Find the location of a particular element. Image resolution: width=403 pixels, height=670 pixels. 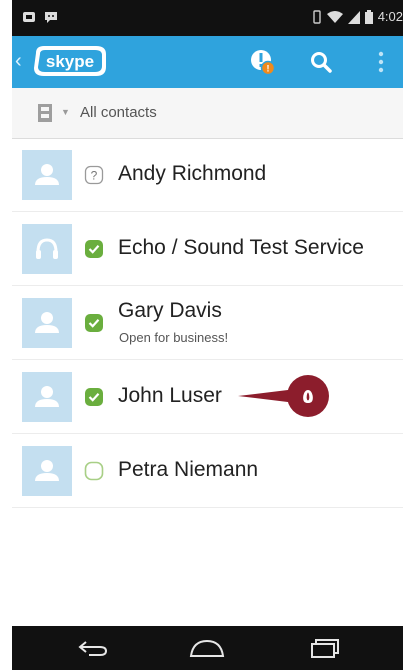

contact-name: Gary Davis is located at coordinates (170, 310).